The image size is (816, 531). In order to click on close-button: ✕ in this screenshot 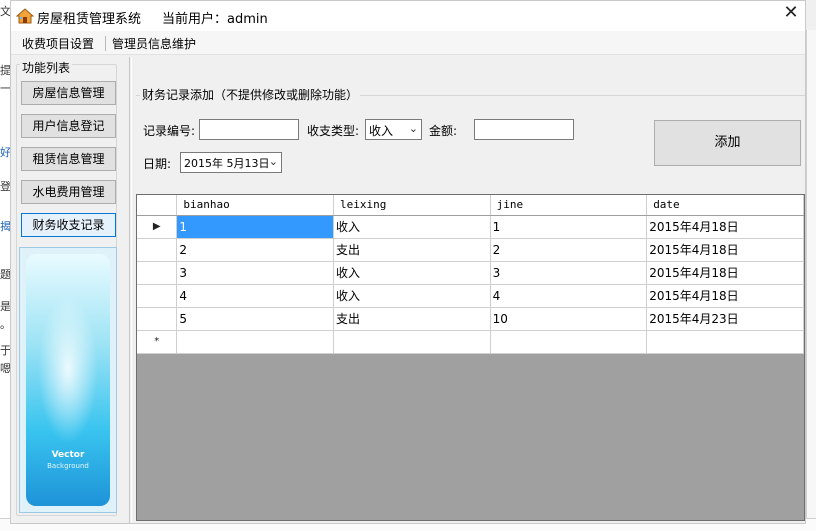, I will do `click(791, 14)`.